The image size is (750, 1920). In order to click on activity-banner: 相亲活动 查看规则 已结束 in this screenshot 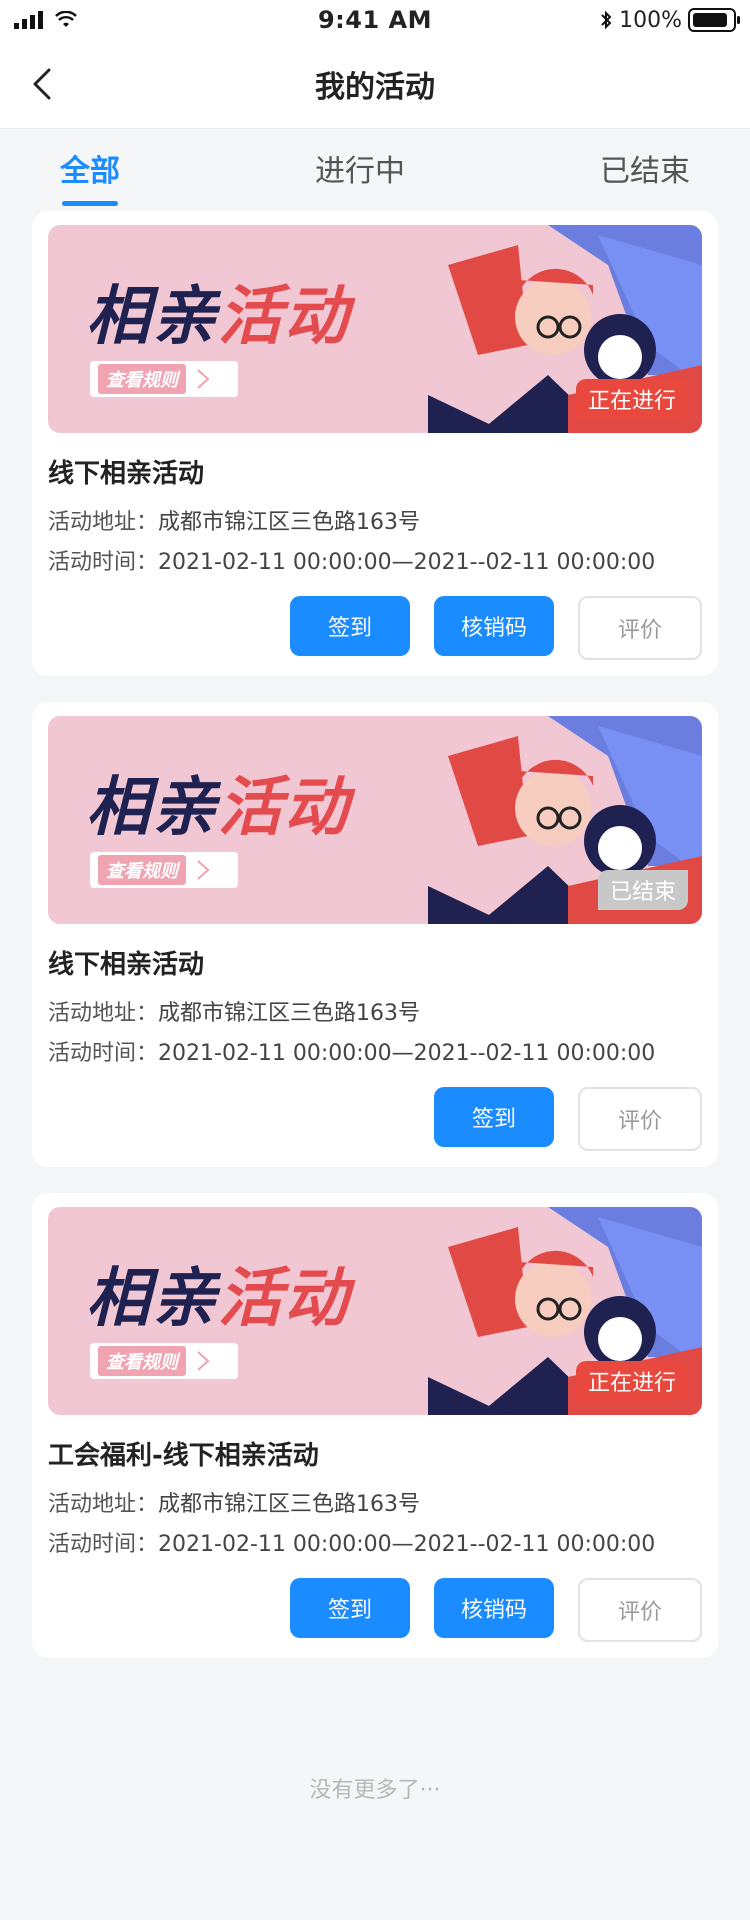, I will do `click(375, 820)`.